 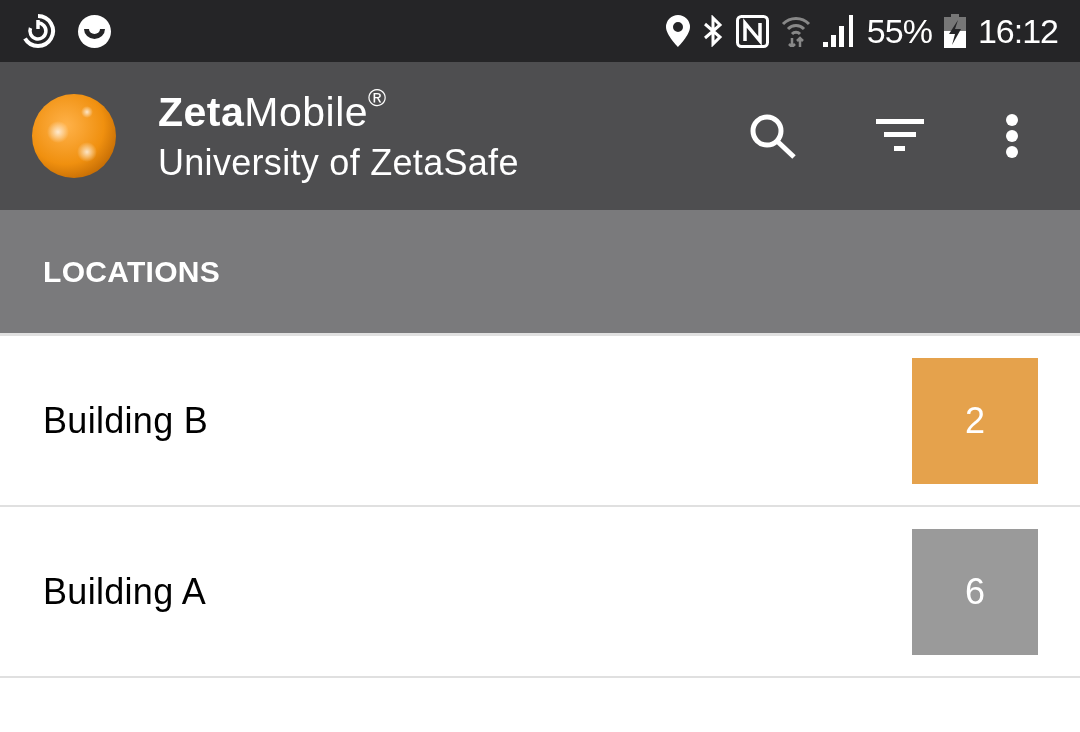 I want to click on section-title: LOCATIONS, so click(x=132, y=272).